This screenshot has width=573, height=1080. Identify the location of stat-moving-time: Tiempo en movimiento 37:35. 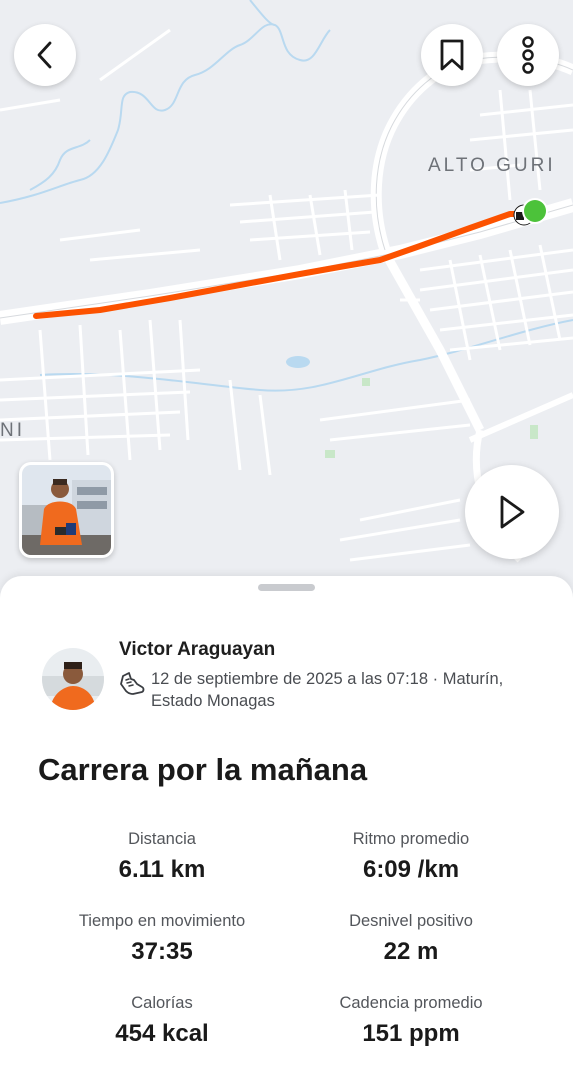
(162, 938).